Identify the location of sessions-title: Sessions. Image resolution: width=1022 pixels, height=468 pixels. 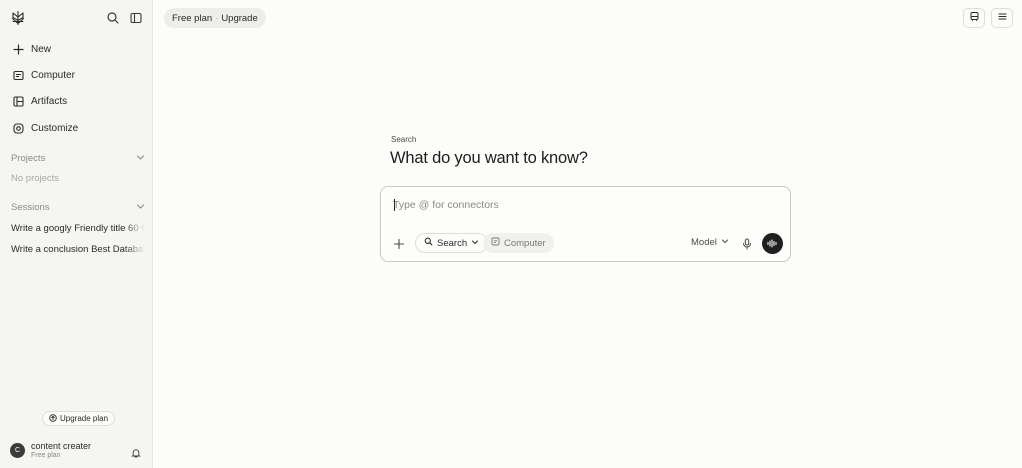
(30, 207).